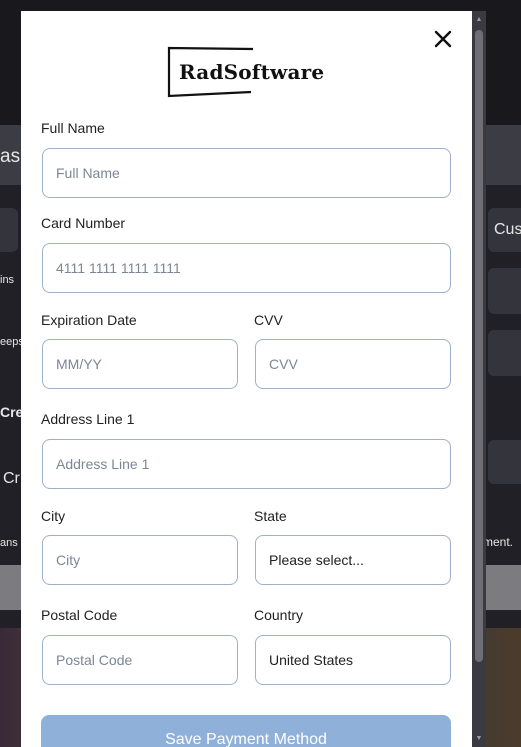 The width and height of the screenshot is (521, 747). What do you see at coordinates (140, 364) in the screenshot?
I see `expiration-date-input` at bounding box center [140, 364].